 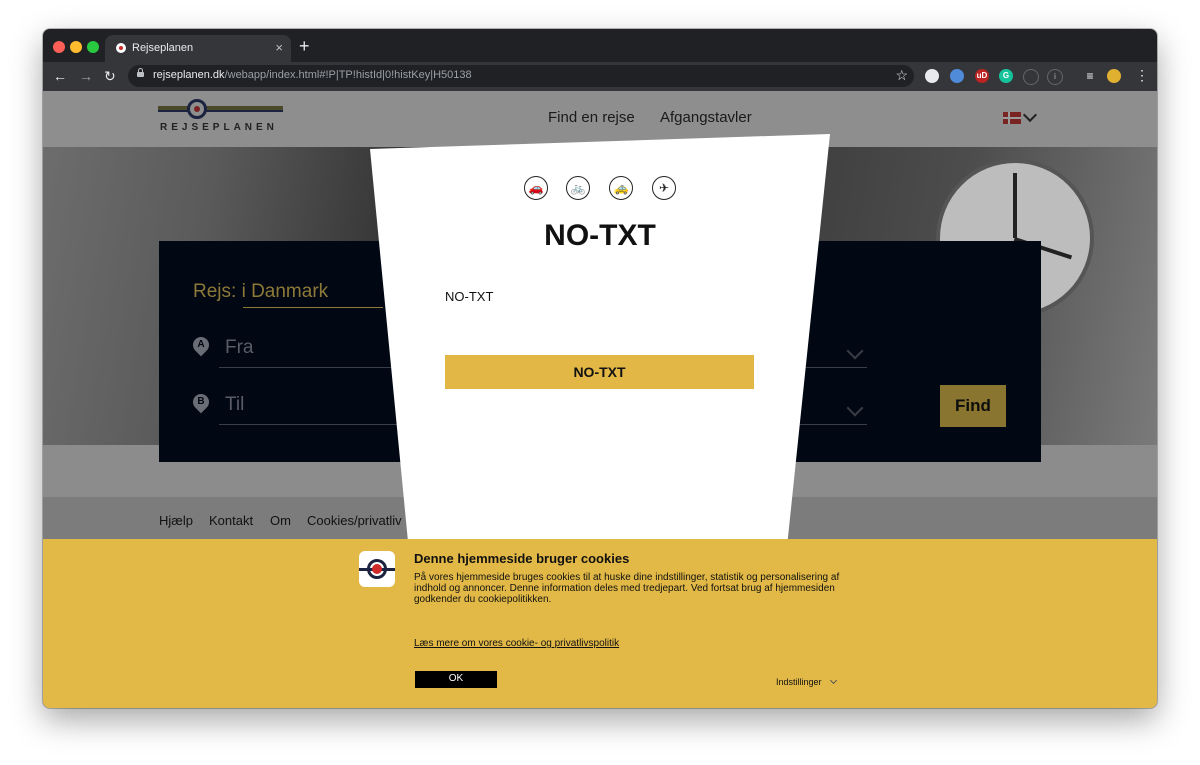 What do you see at coordinates (1114, 76) in the screenshot?
I see `profile-avatar` at bounding box center [1114, 76].